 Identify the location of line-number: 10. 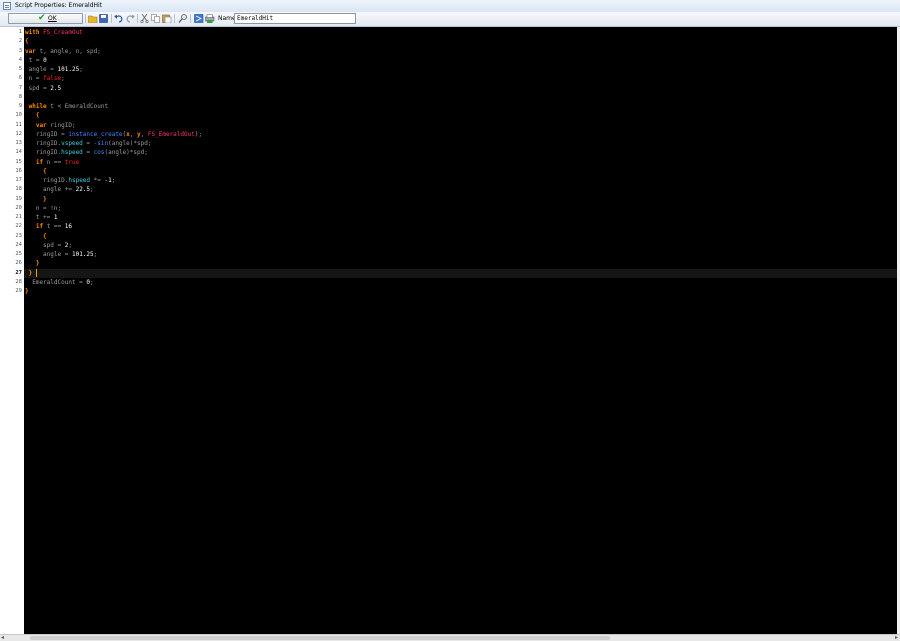
(18, 115).